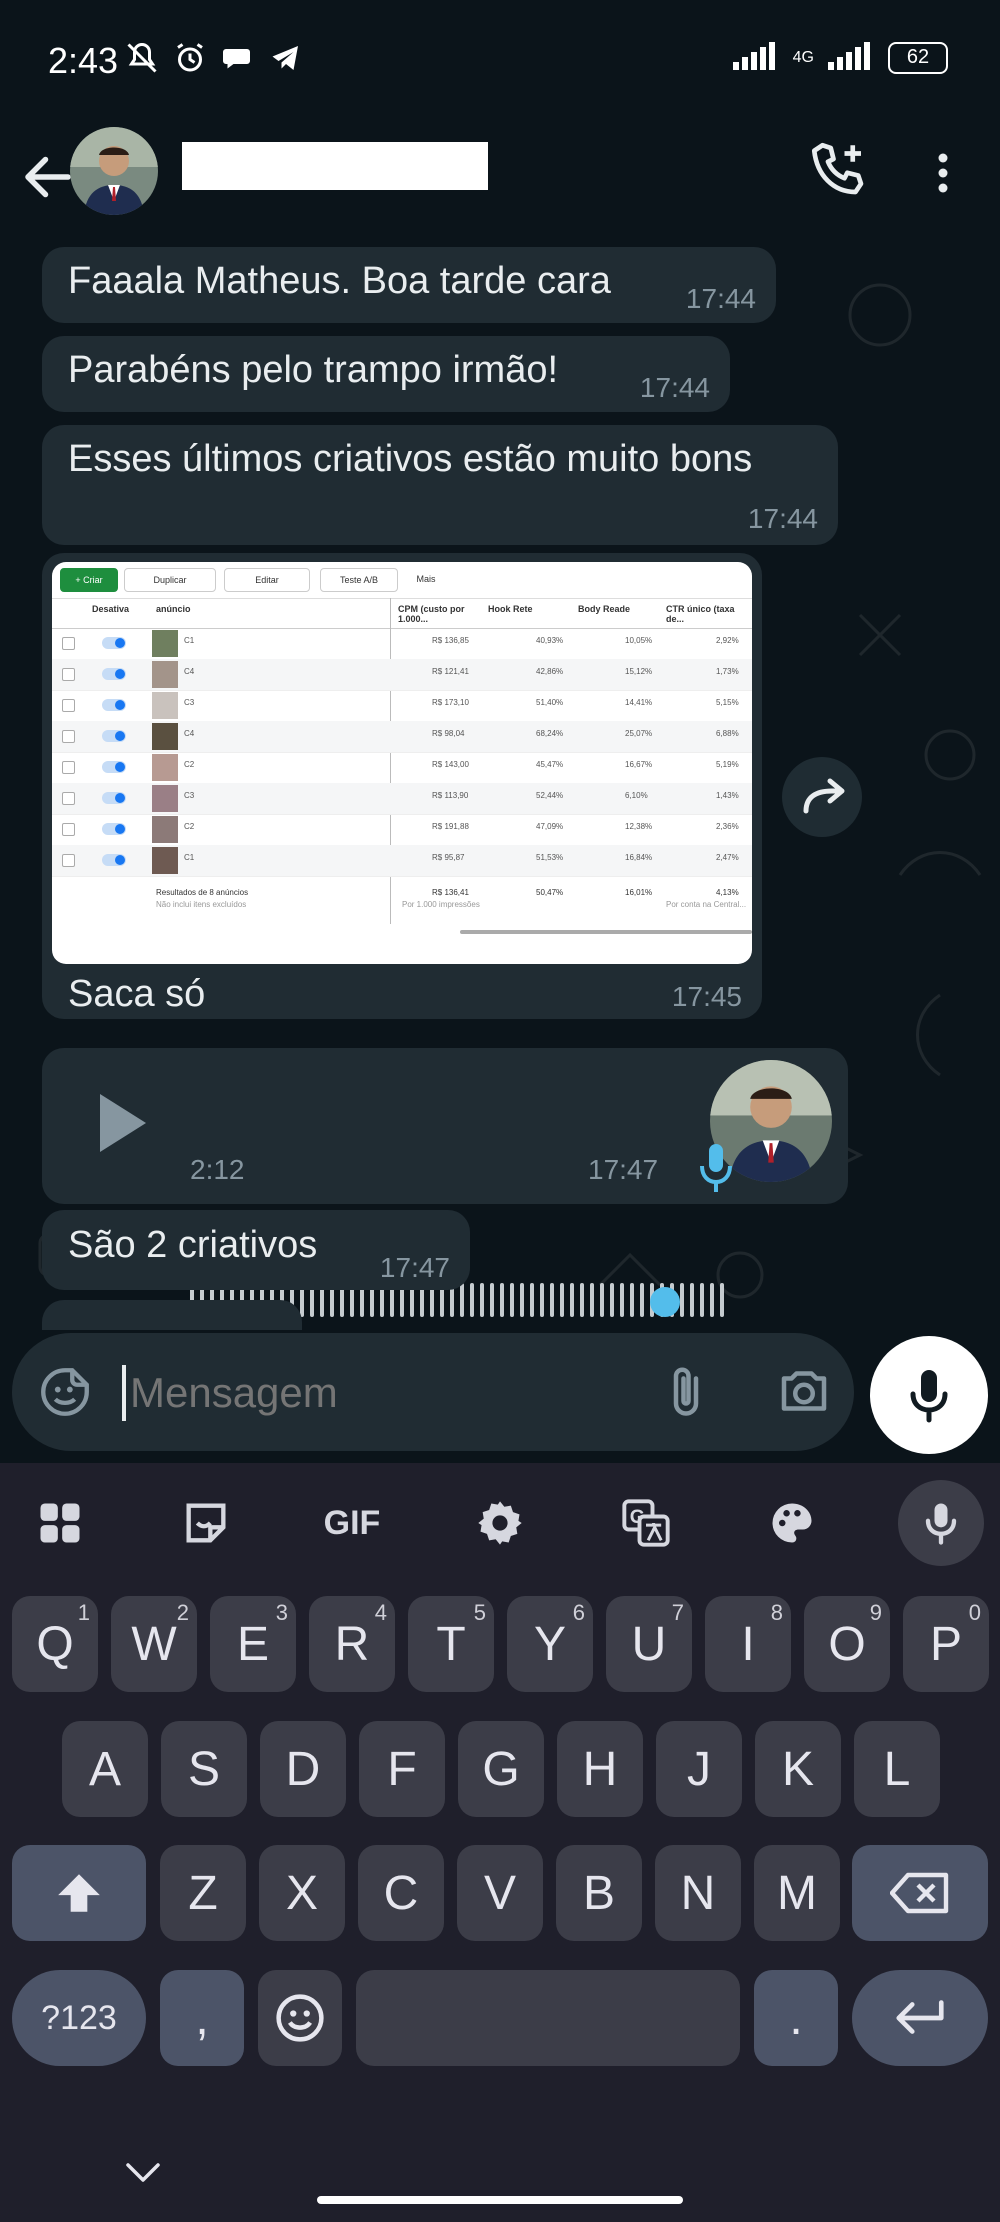  What do you see at coordinates (189, 640) in the screenshot?
I see `ad-name: C1` at bounding box center [189, 640].